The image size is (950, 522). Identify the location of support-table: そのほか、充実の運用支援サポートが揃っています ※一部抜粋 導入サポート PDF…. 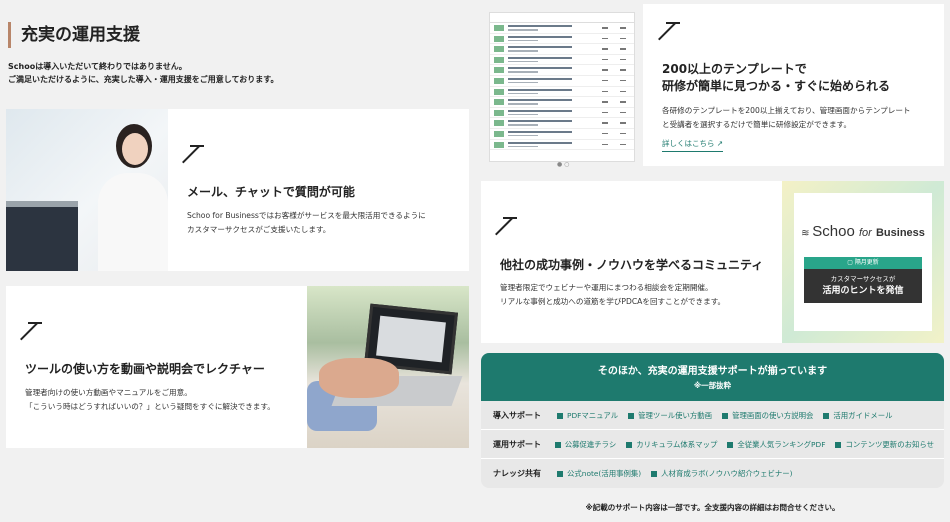
(712, 420).